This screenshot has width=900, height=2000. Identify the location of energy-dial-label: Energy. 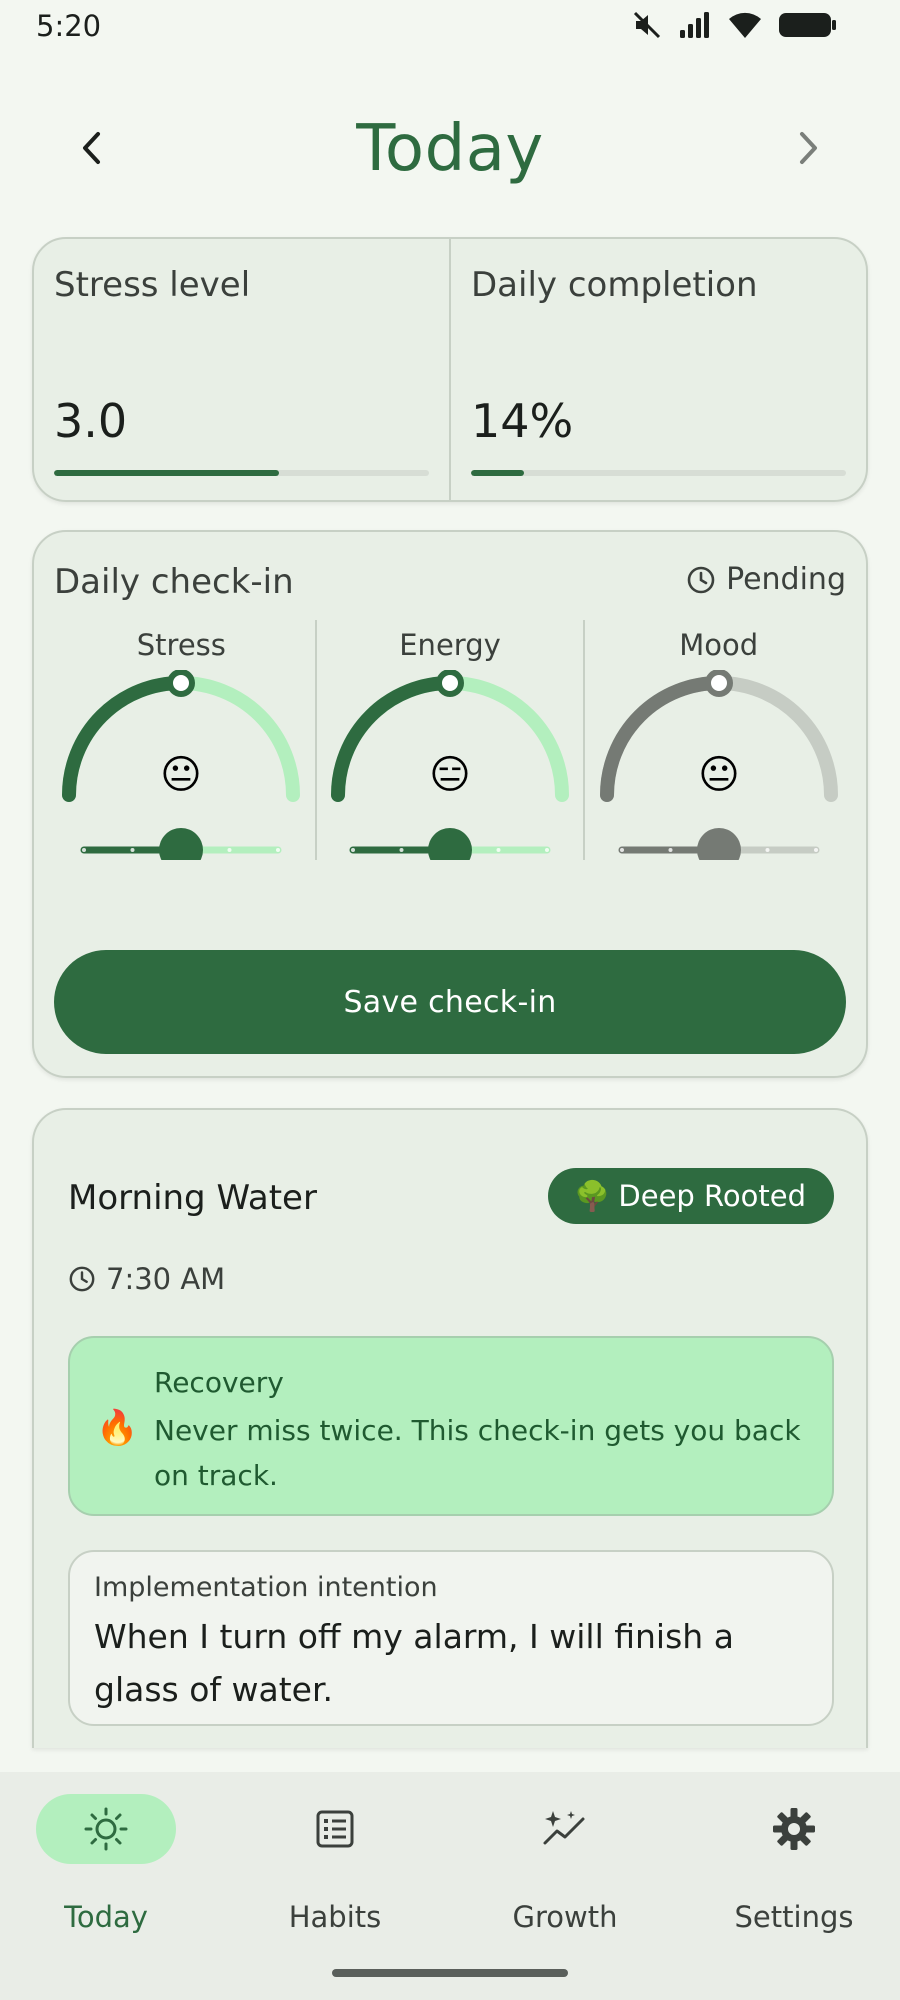
(450, 645).